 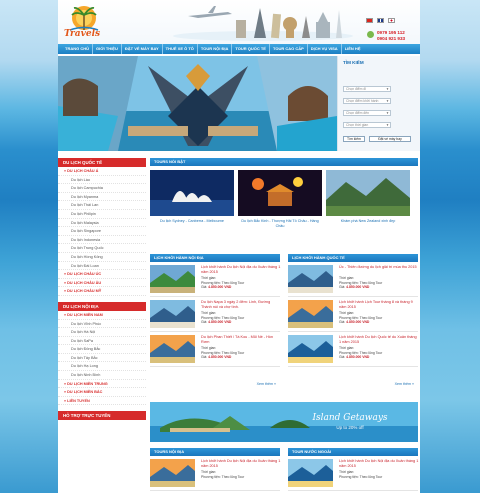 What do you see at coordinates (102, 401) in the screenshot?
I see `sidebar-category: LIÊN TUYẾN` at bounding box center [102, 401].